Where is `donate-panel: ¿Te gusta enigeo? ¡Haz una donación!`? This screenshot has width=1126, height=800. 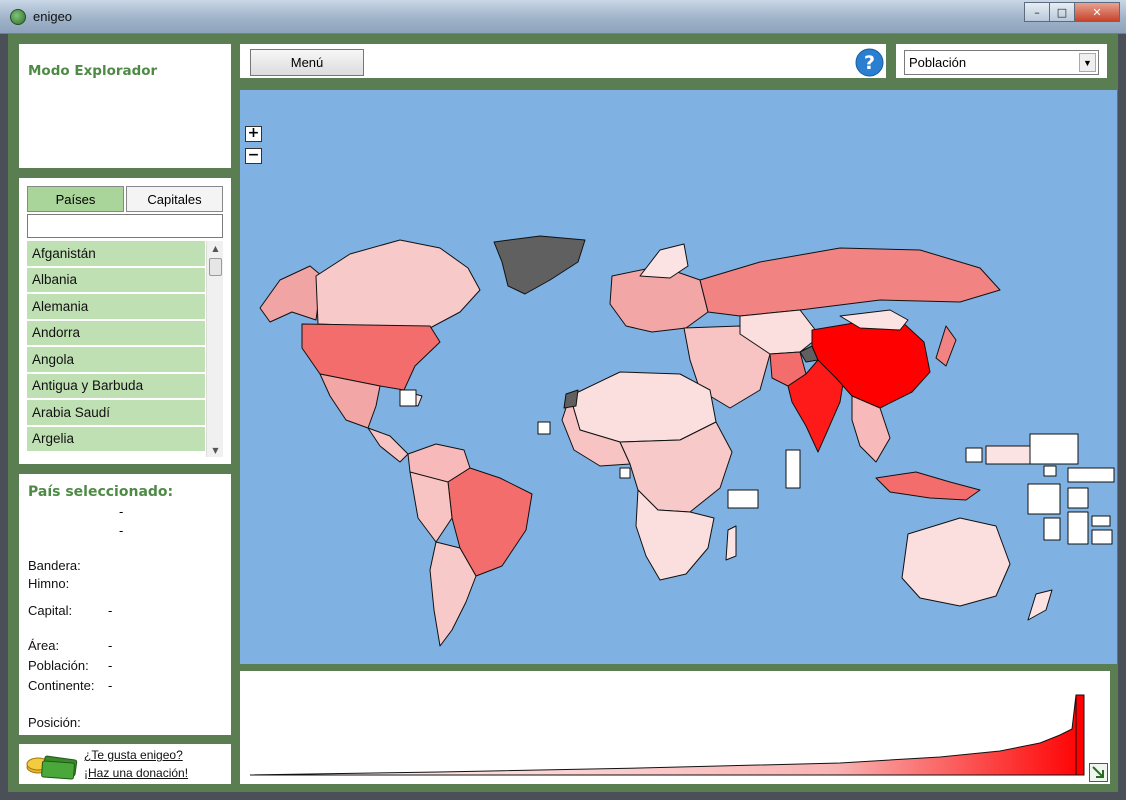 donate-panel: ¿Te gusta enigeo? ¡Haz una donación! is located at coordinates (125, 764).